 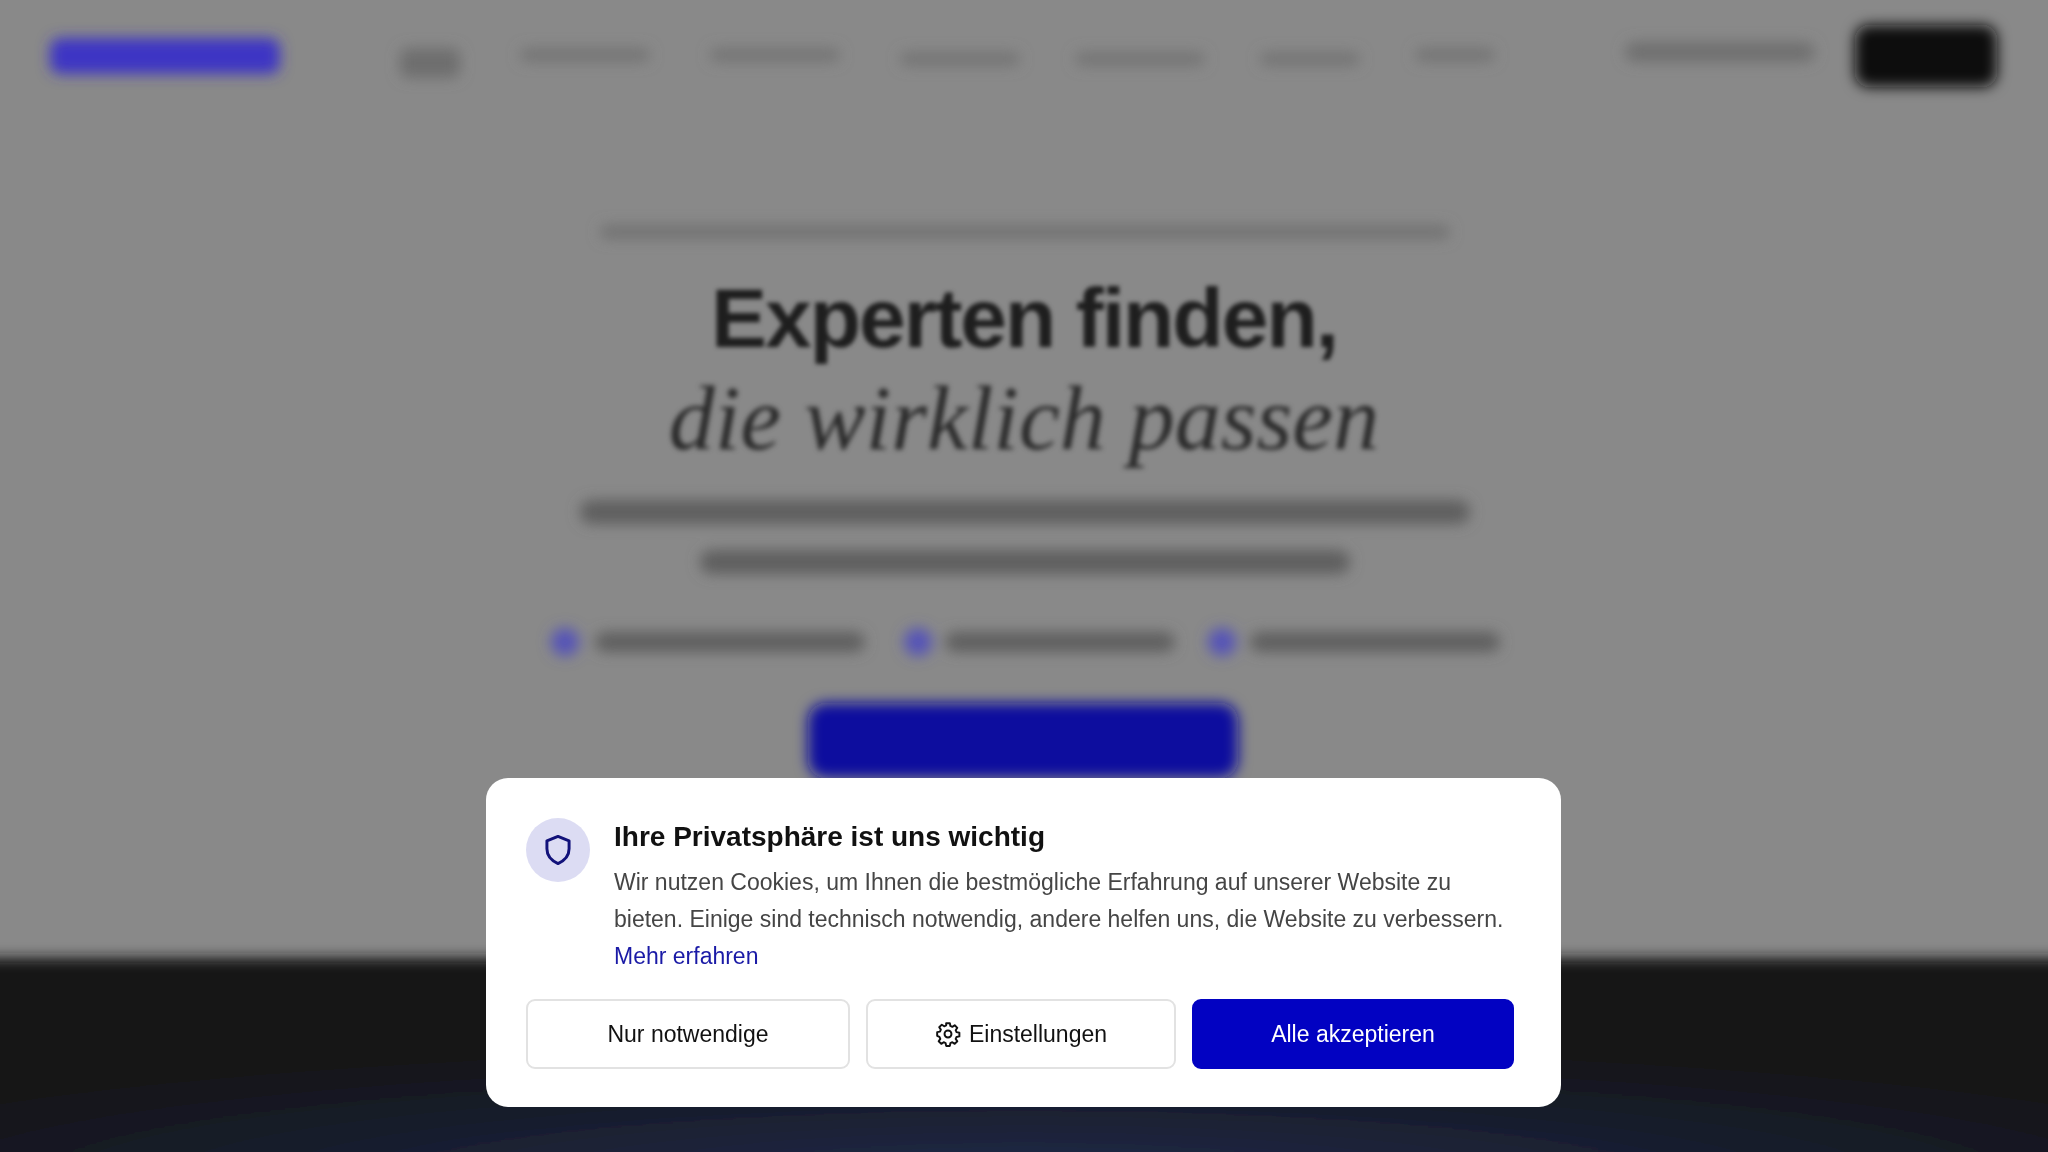 What do you see at coordinates (686, 956) in the screenshot?
I see `more-link: Mehr erfahren` at bounding box center [686, 956].